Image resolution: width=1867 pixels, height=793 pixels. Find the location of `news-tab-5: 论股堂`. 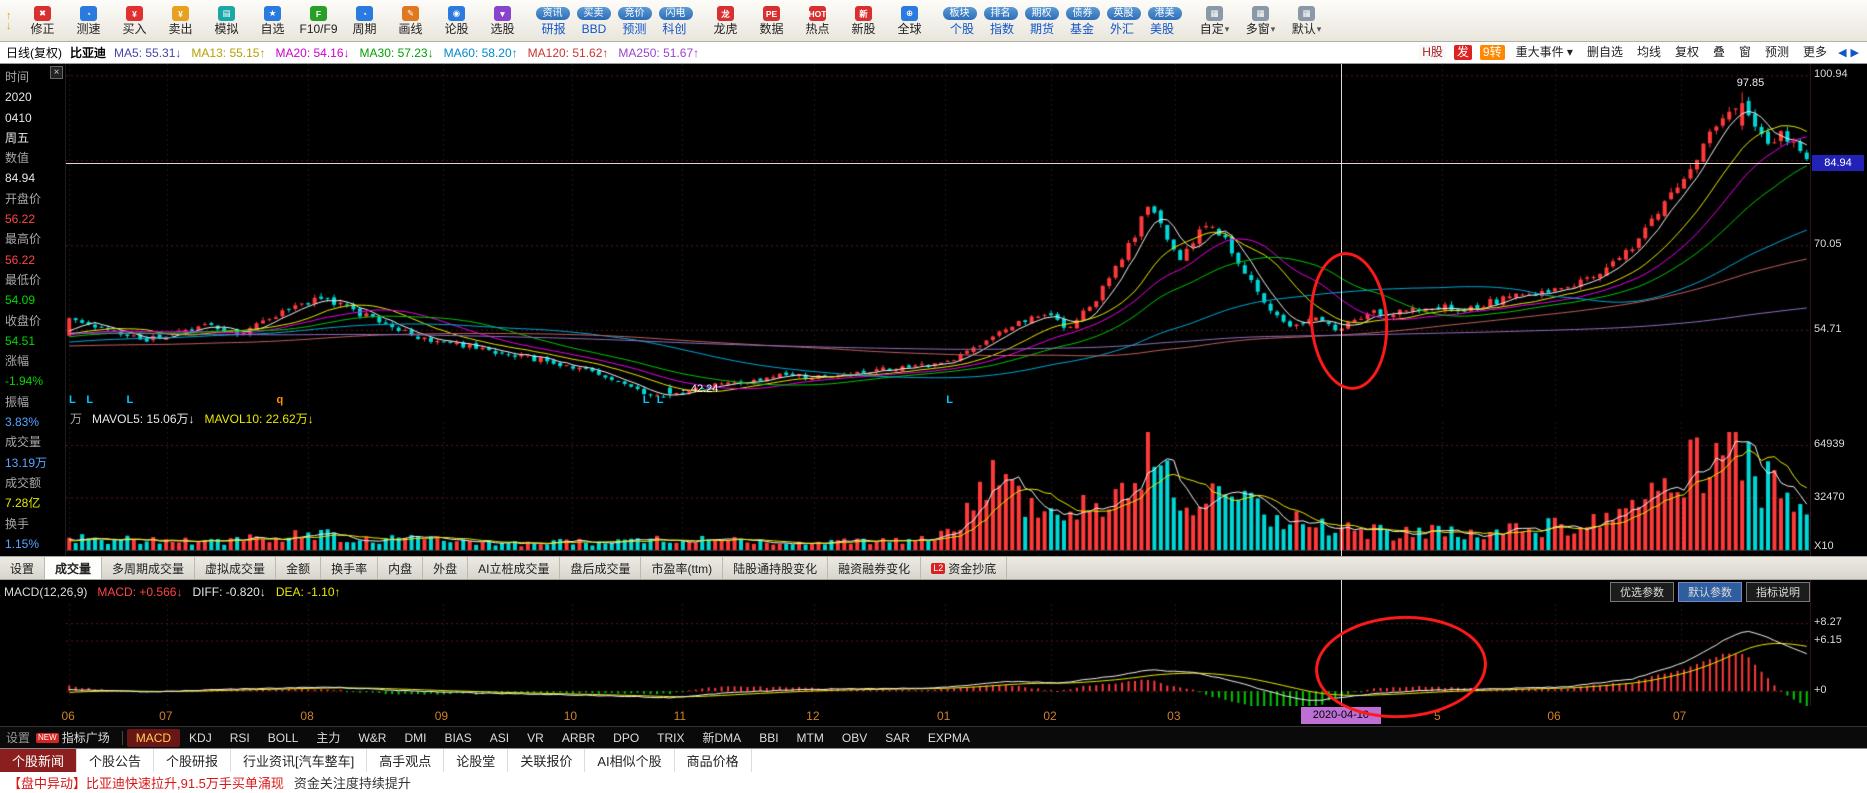

news-tab-5: 论股堂 is located at coordinates (476, 760).